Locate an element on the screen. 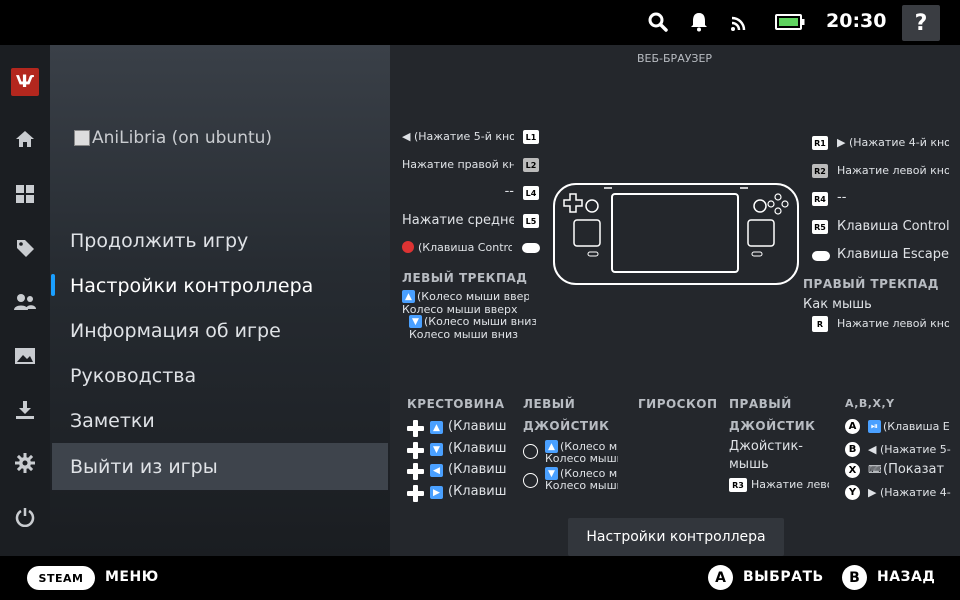 Image resolution: width=960 pixels, height=600 pixels. a-action: (Клавиша Е is located at coordinates (916, 426).